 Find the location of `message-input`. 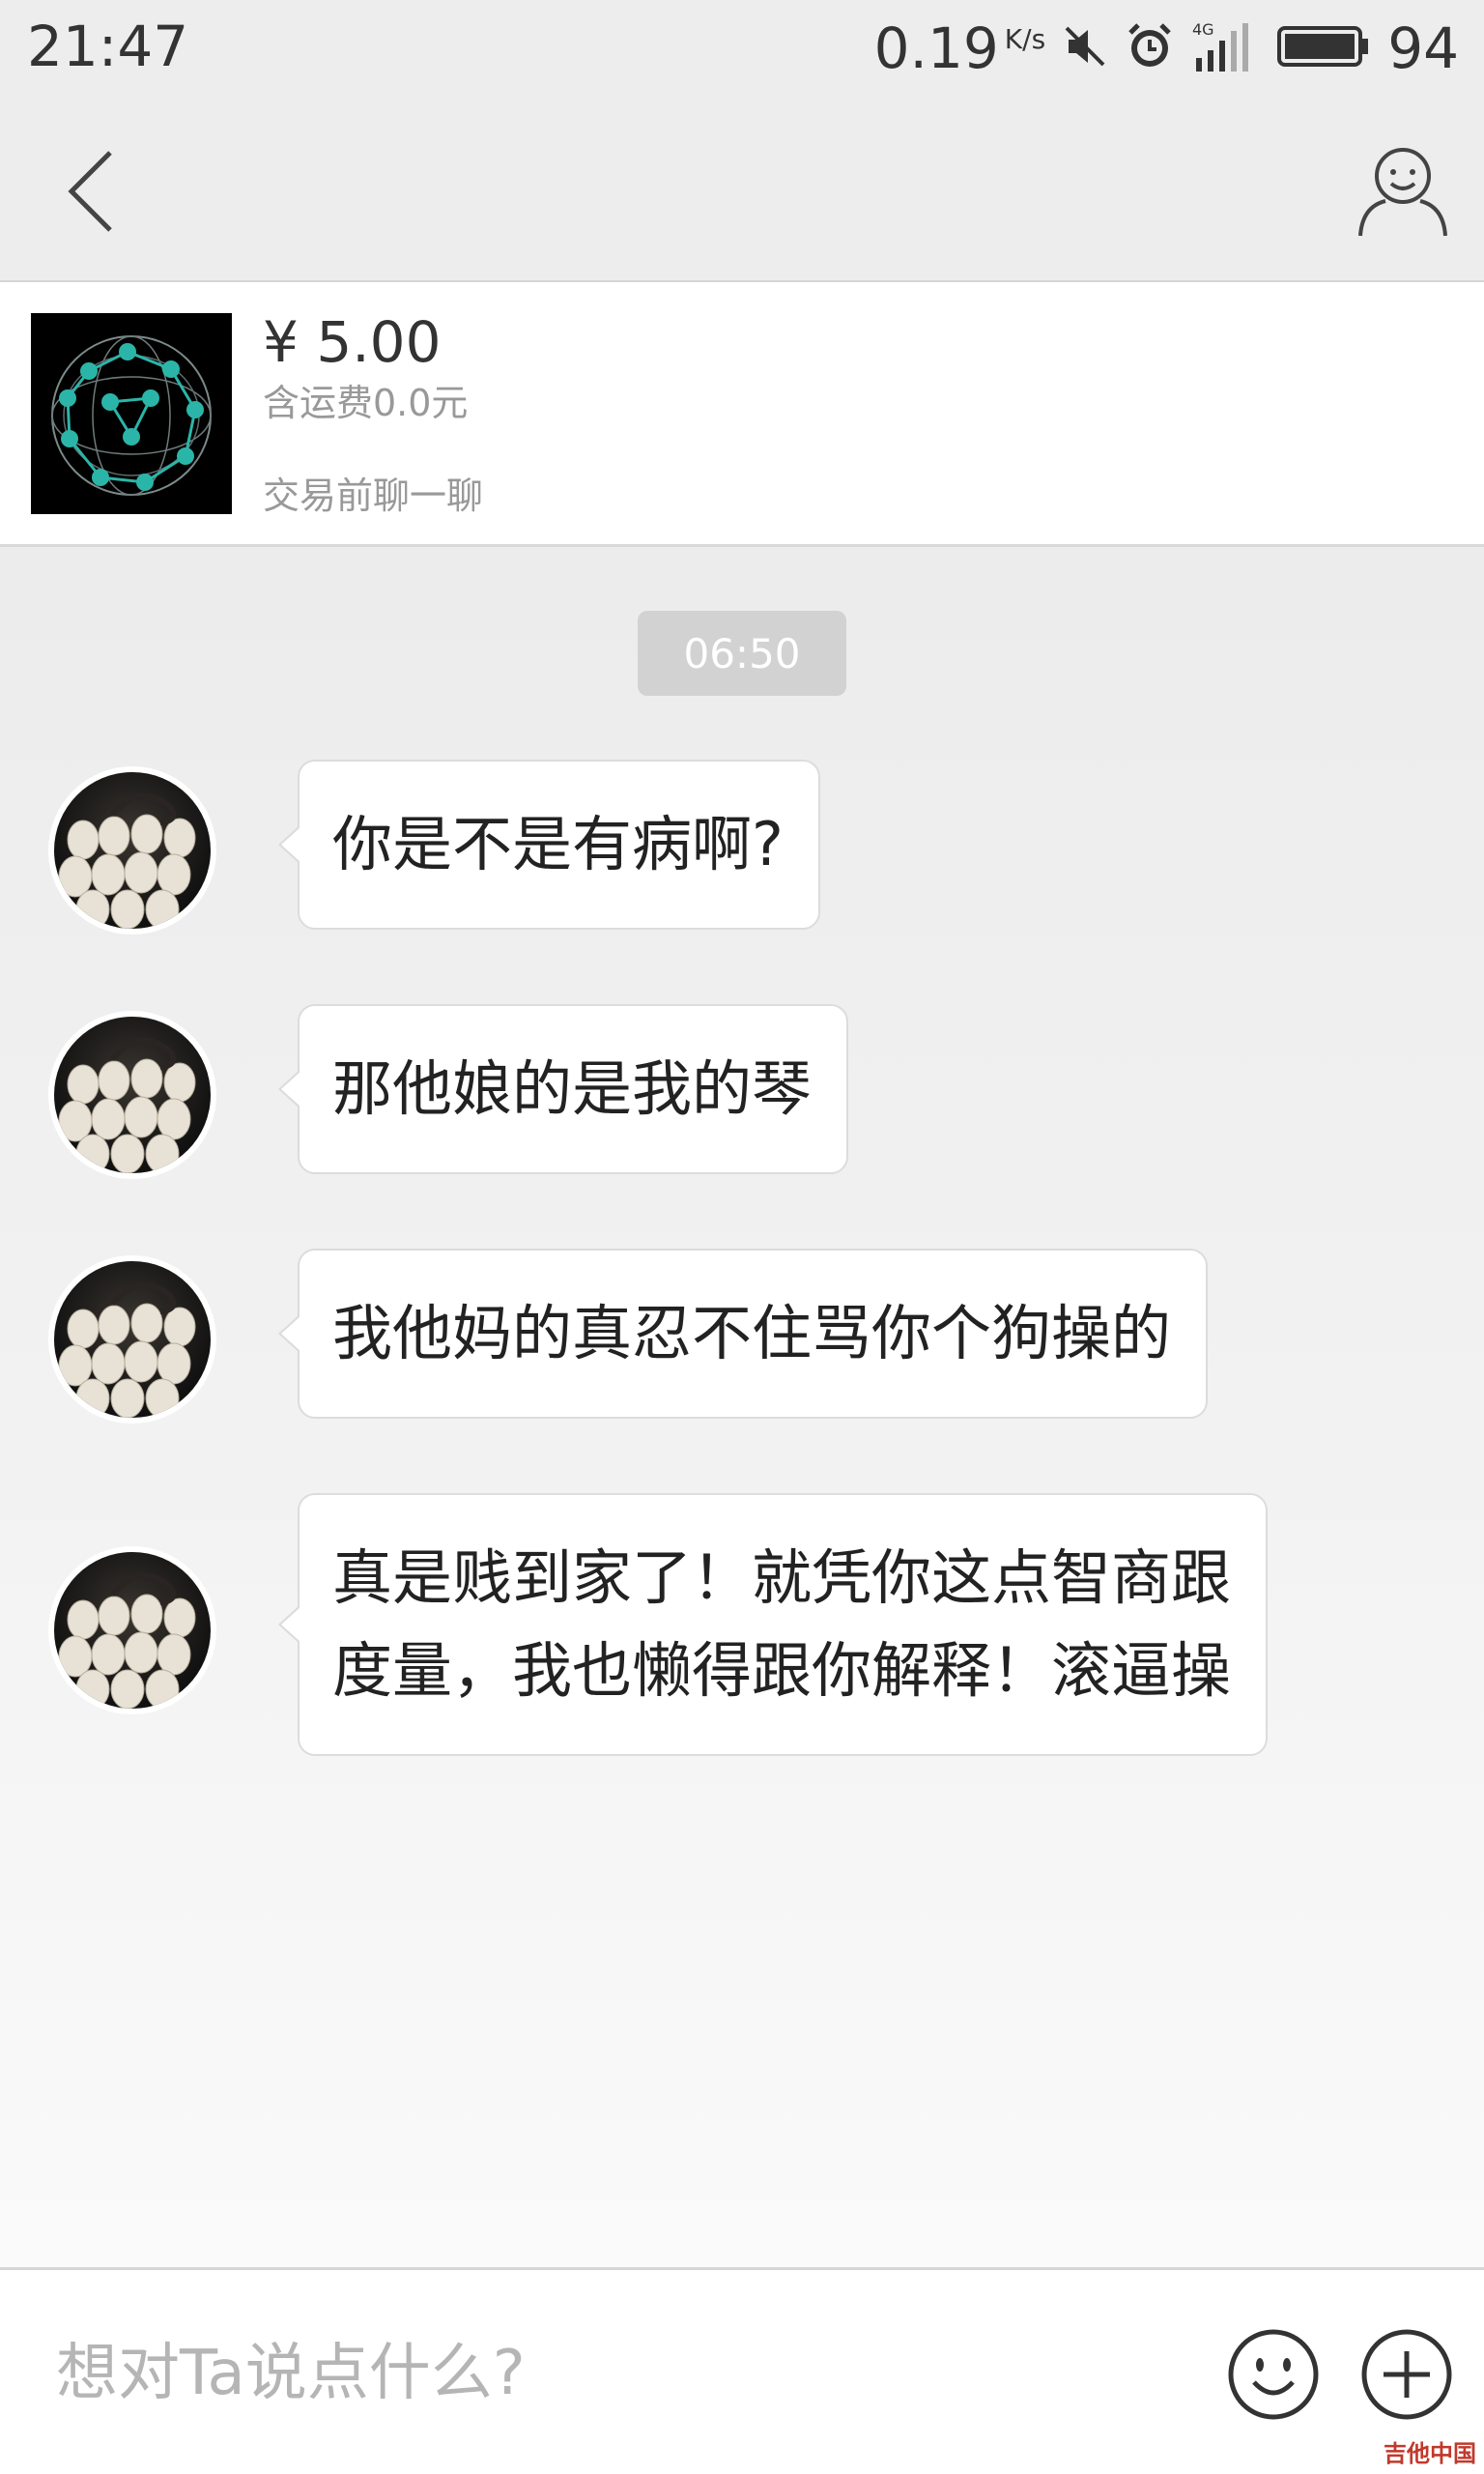

message-input is located at coordinates (612, 2374).